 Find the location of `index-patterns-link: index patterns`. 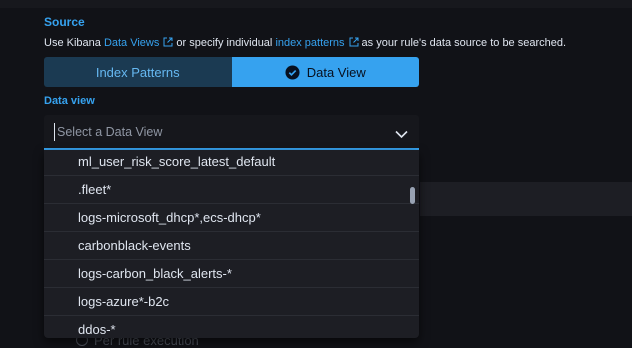

index-patterns-link: index patterns is located at coordinates (309, 43).